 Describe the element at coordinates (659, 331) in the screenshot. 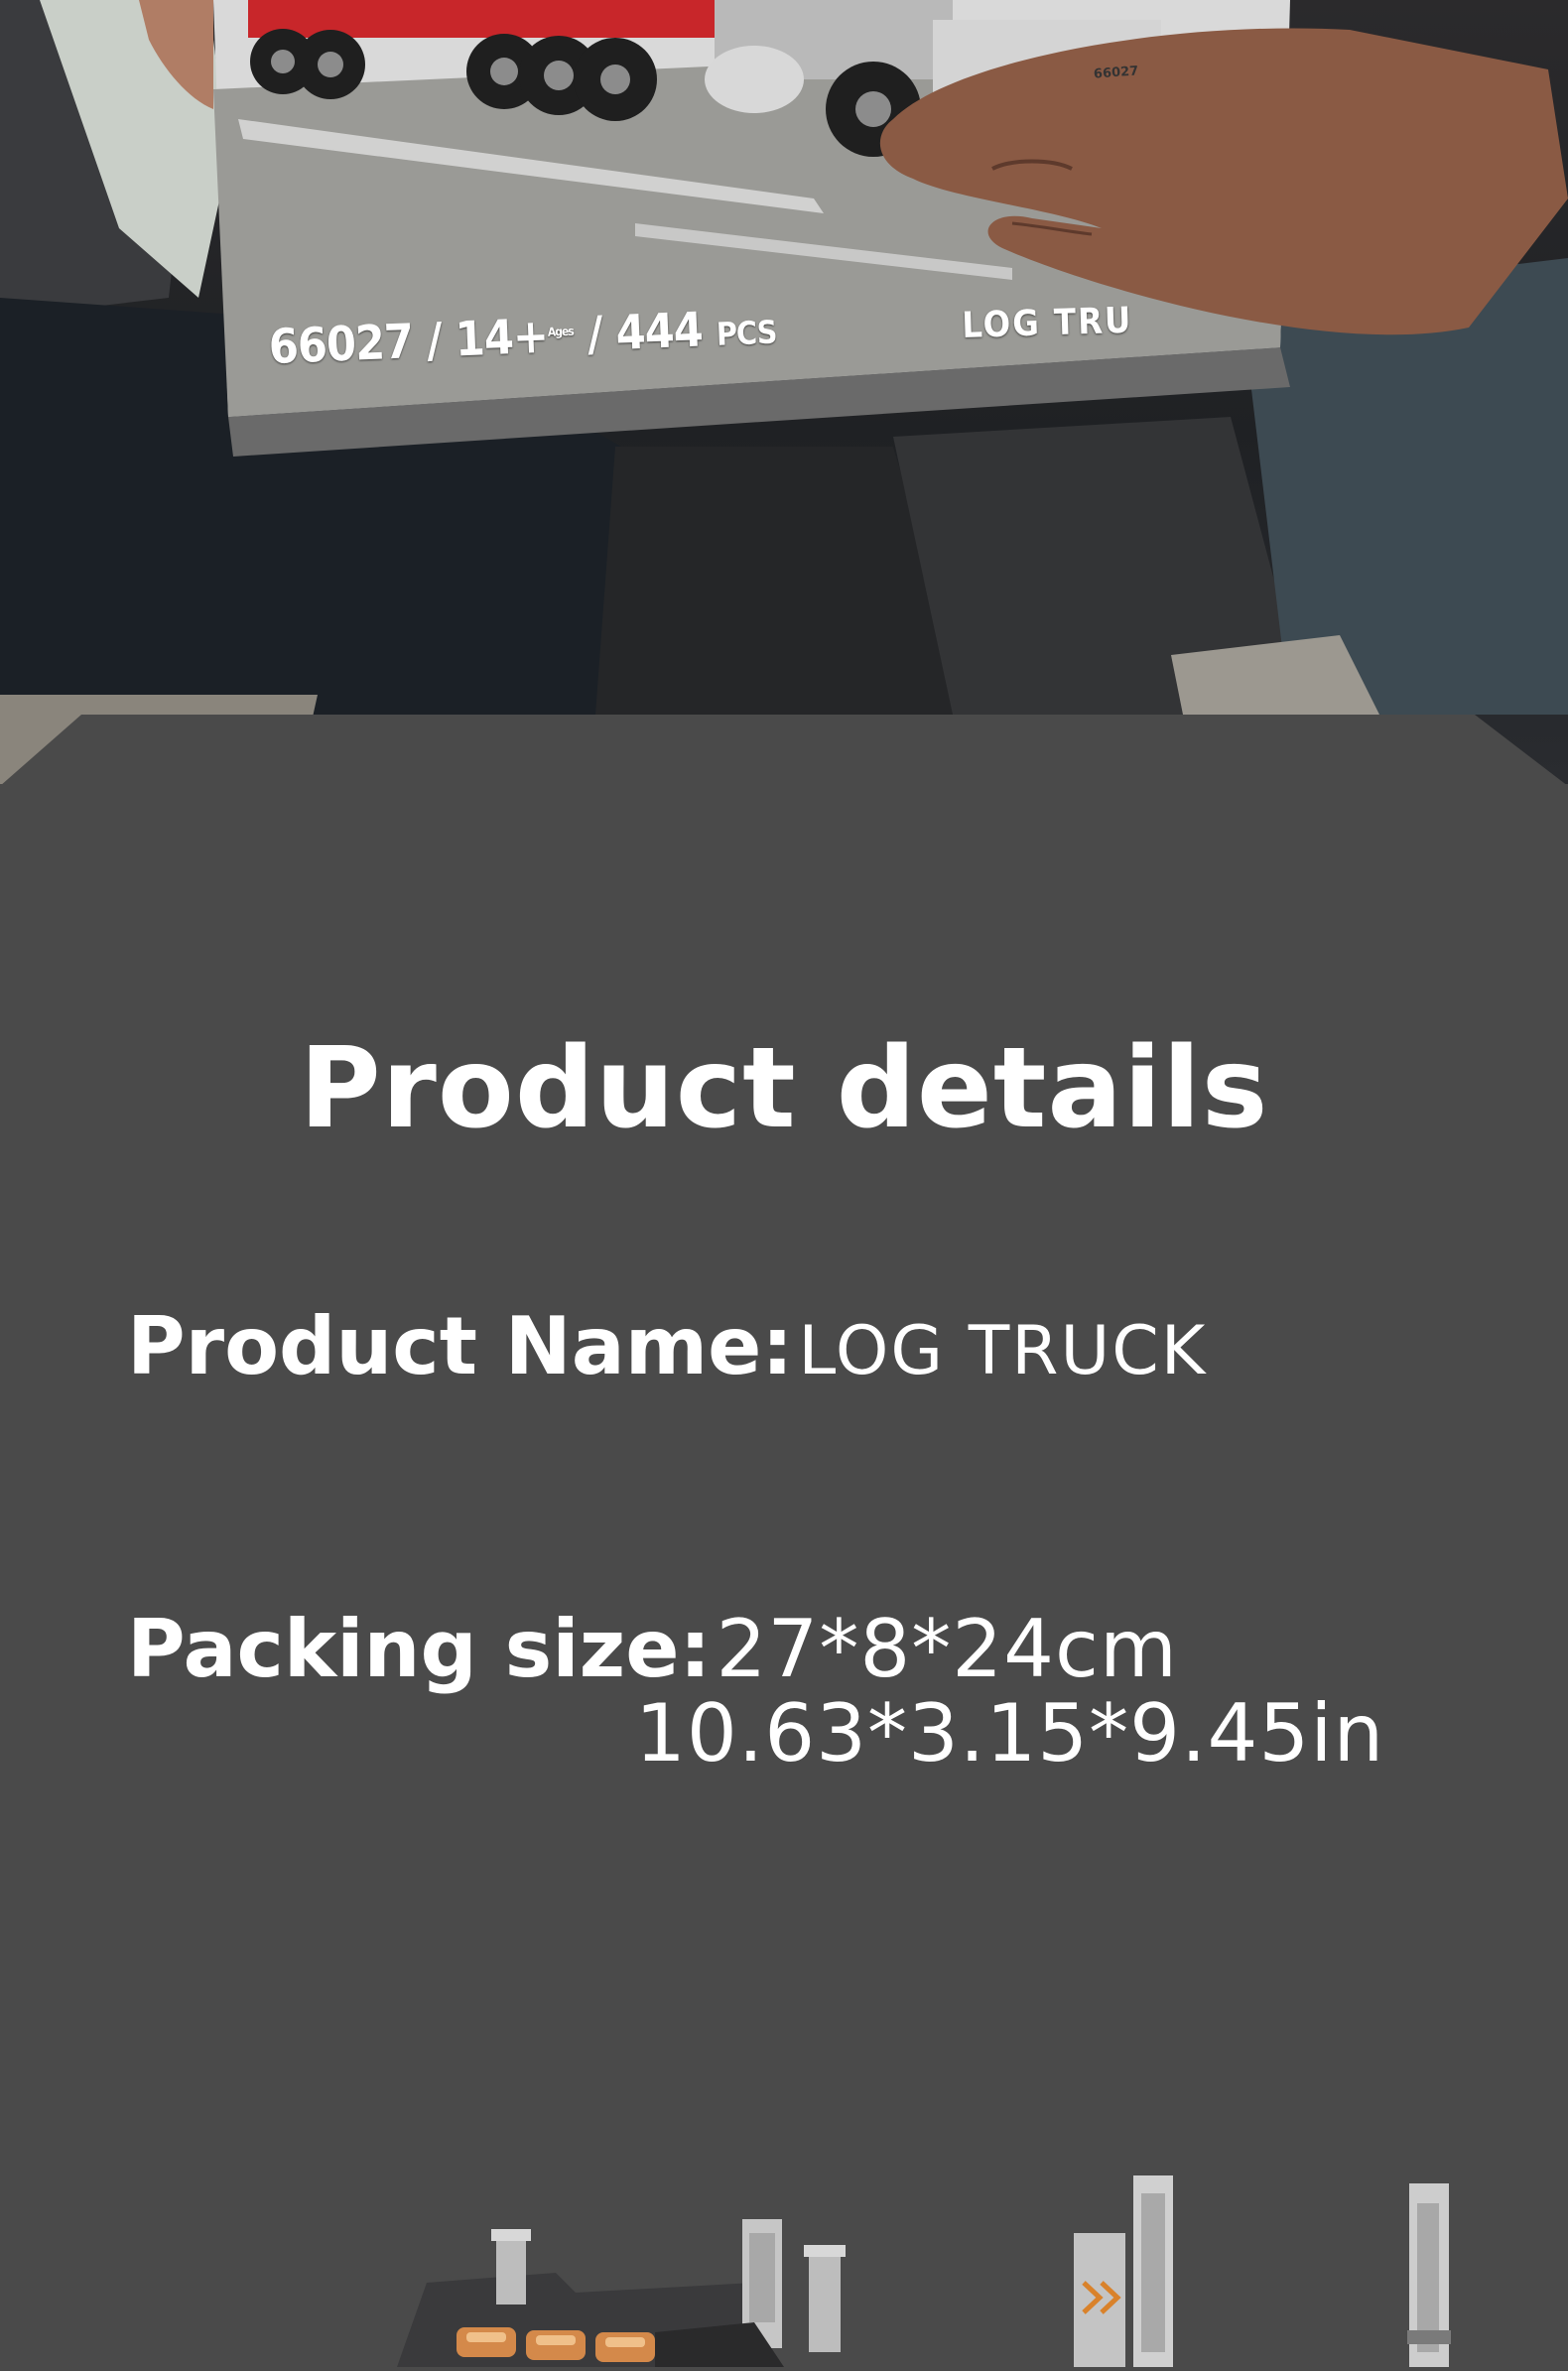

I see `box-pieces: 444` at that location.